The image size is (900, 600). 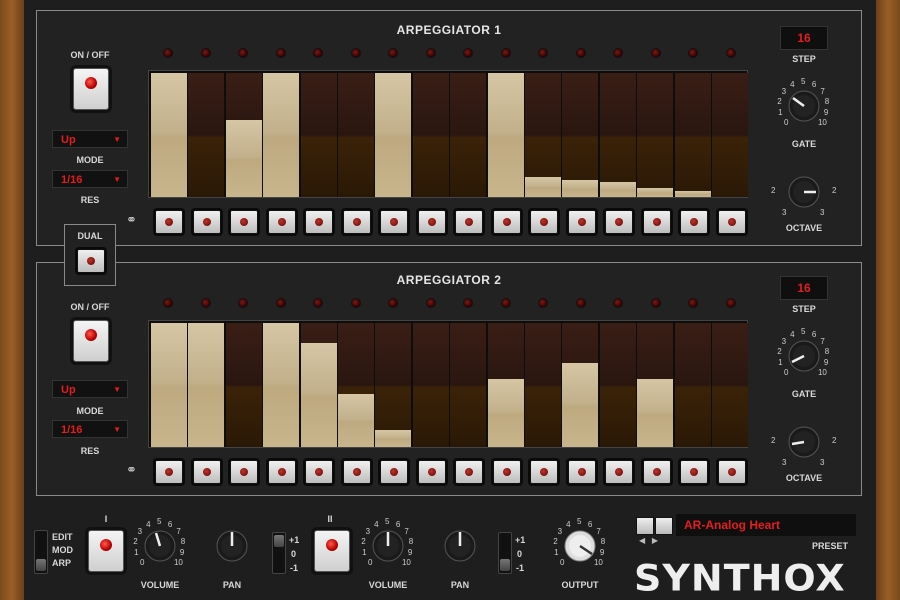 I want to click on preset-display: AR-Analog Heart, so click(x=766, y=525).